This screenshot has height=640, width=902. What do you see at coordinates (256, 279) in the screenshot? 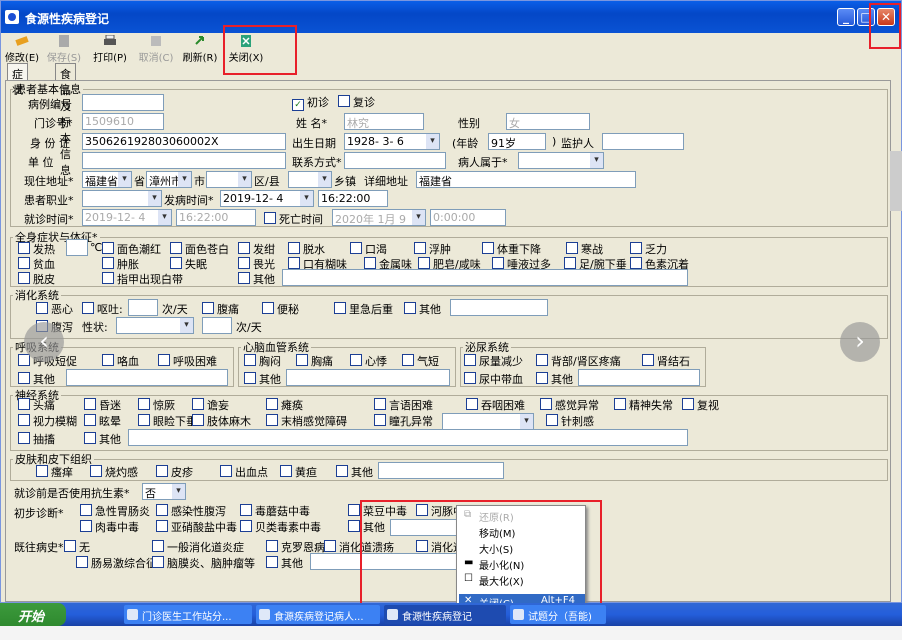
I see `general-other-checkbox: 其他` at bounding box center [256, 279].